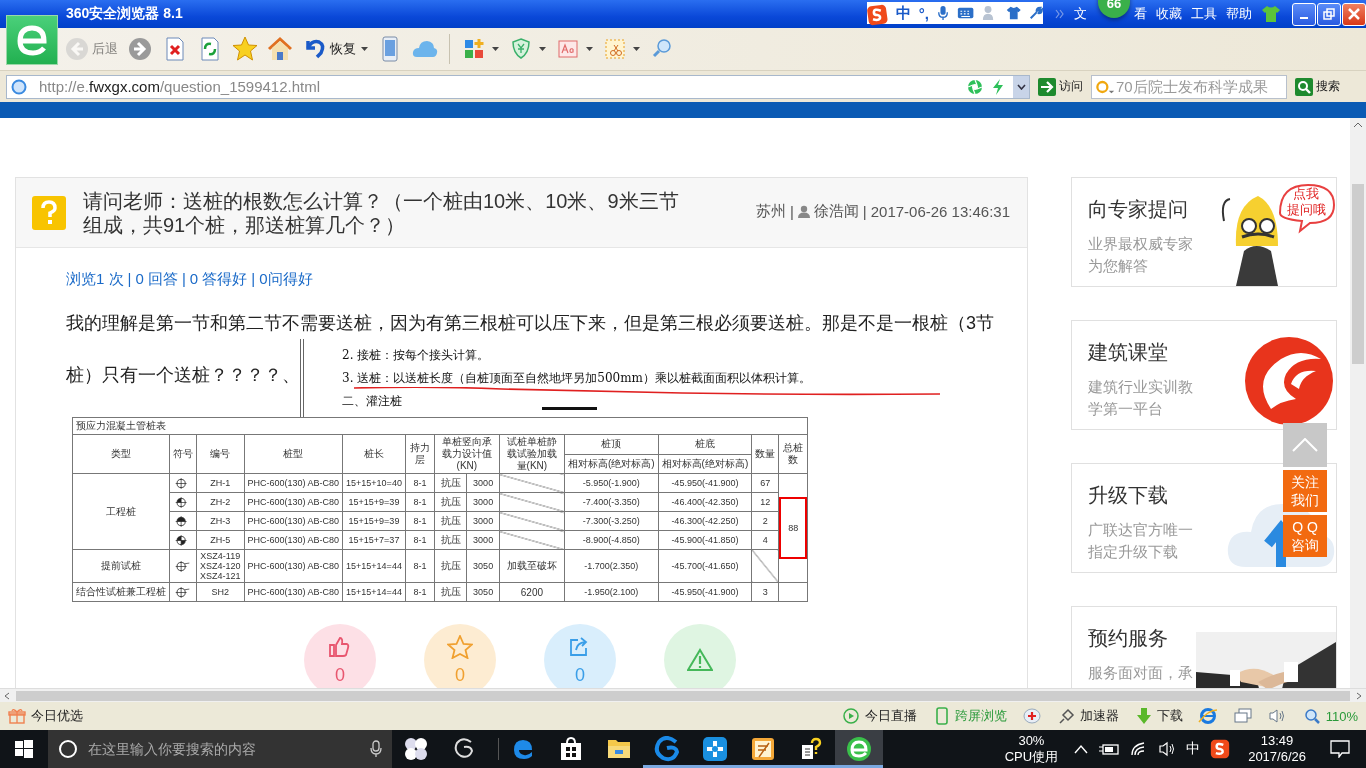 The image size is (1366, 768). I want to click on promo-card: 预约服务 服务面对面，承, so click(1204, 647).